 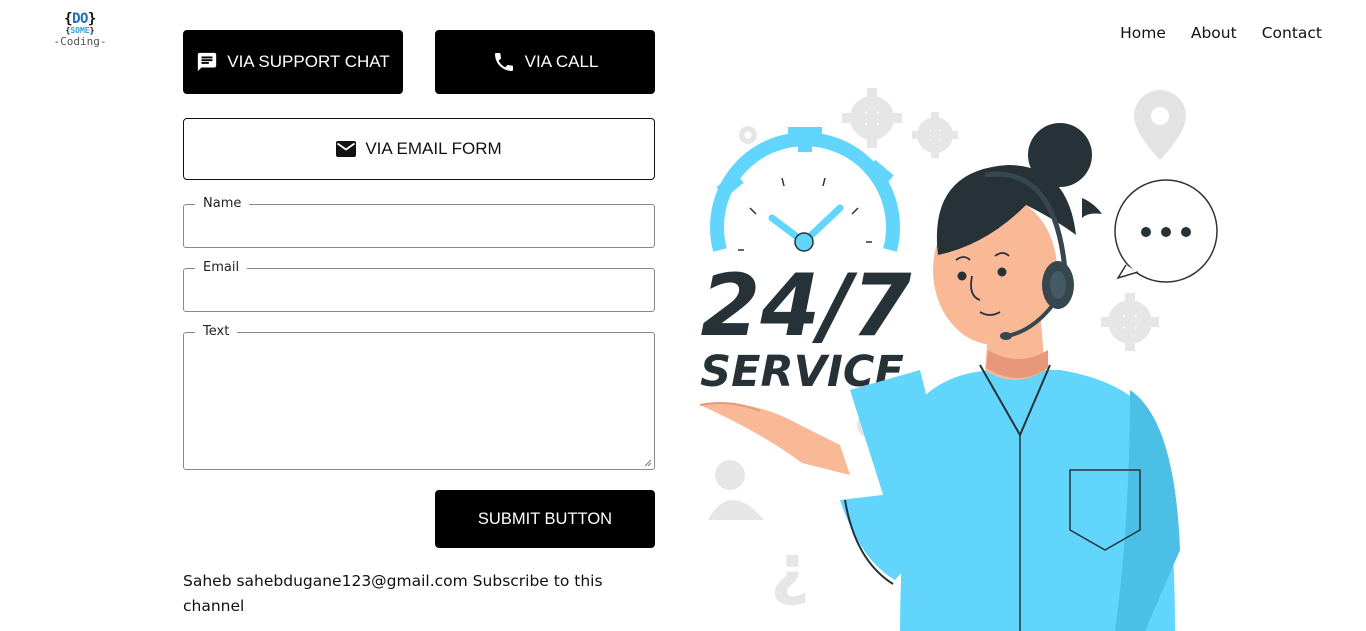 I want to click on text-fieldset: Text, so click(x=419, y=397).